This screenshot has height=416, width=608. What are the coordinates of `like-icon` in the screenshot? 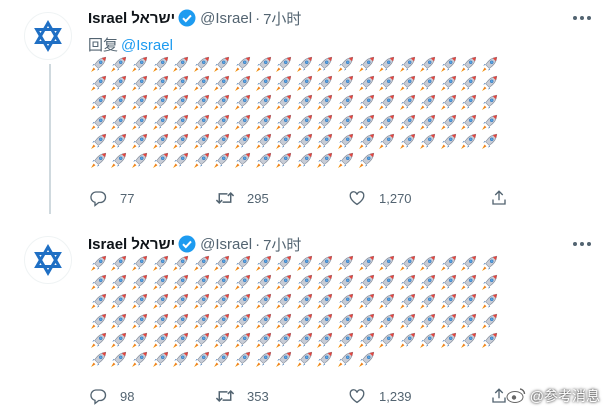 It's located at (357, 198).